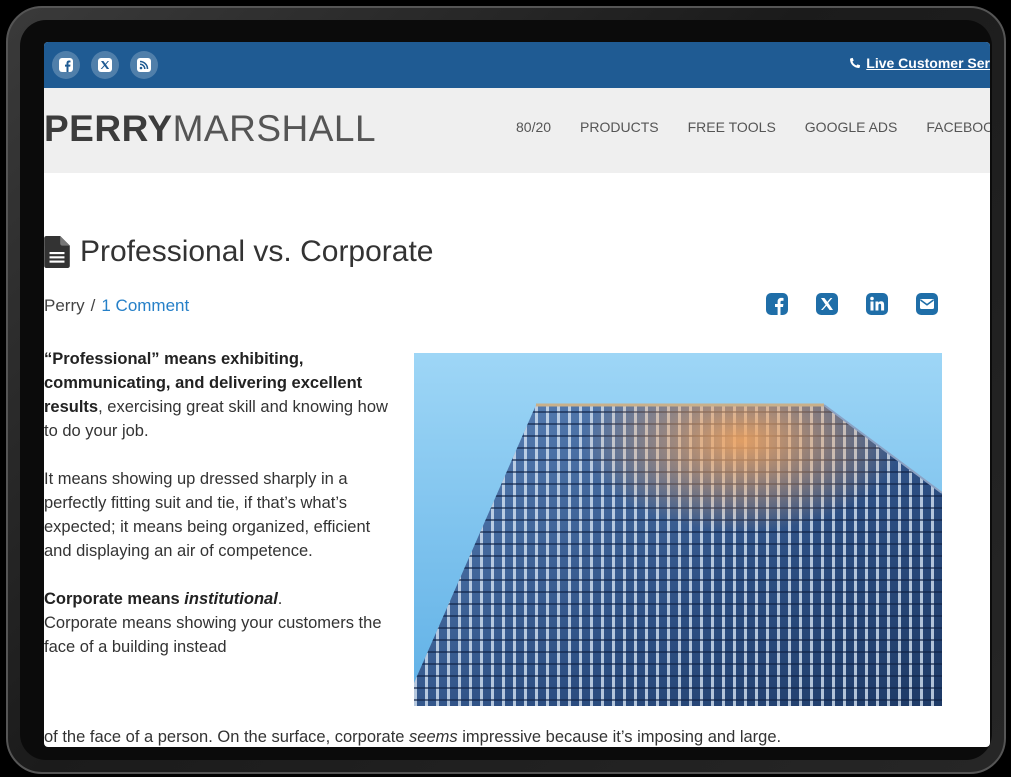  What do you see at coordinates (433, 737) in the screenshot?
I see `p3-wide-emphasis: seems` at bounding box center [433, 737].